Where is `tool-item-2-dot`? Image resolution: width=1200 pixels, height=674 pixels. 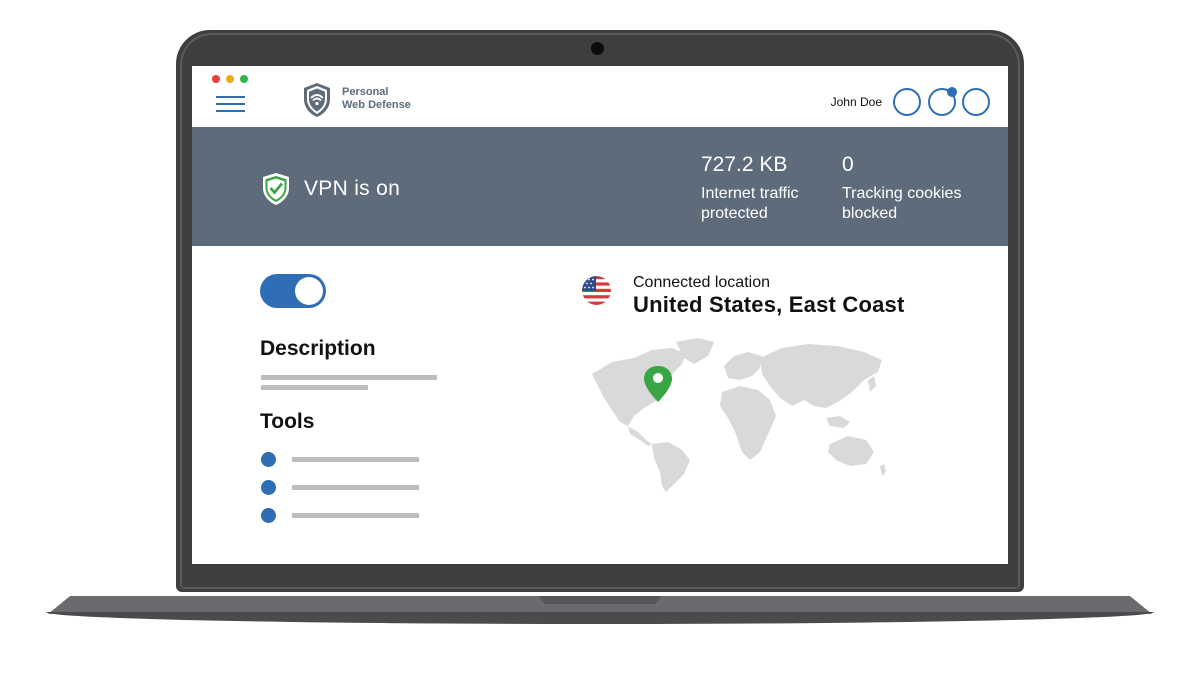 tool-item-2-dot is located at coordinates (268, 487).